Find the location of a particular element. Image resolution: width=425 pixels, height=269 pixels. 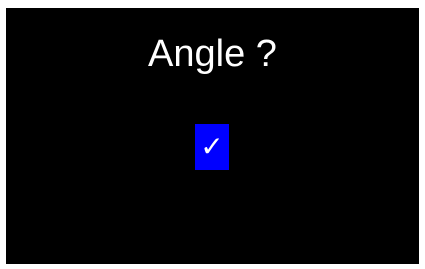

check-icon: ✓ is located at coordinates (212, 146).